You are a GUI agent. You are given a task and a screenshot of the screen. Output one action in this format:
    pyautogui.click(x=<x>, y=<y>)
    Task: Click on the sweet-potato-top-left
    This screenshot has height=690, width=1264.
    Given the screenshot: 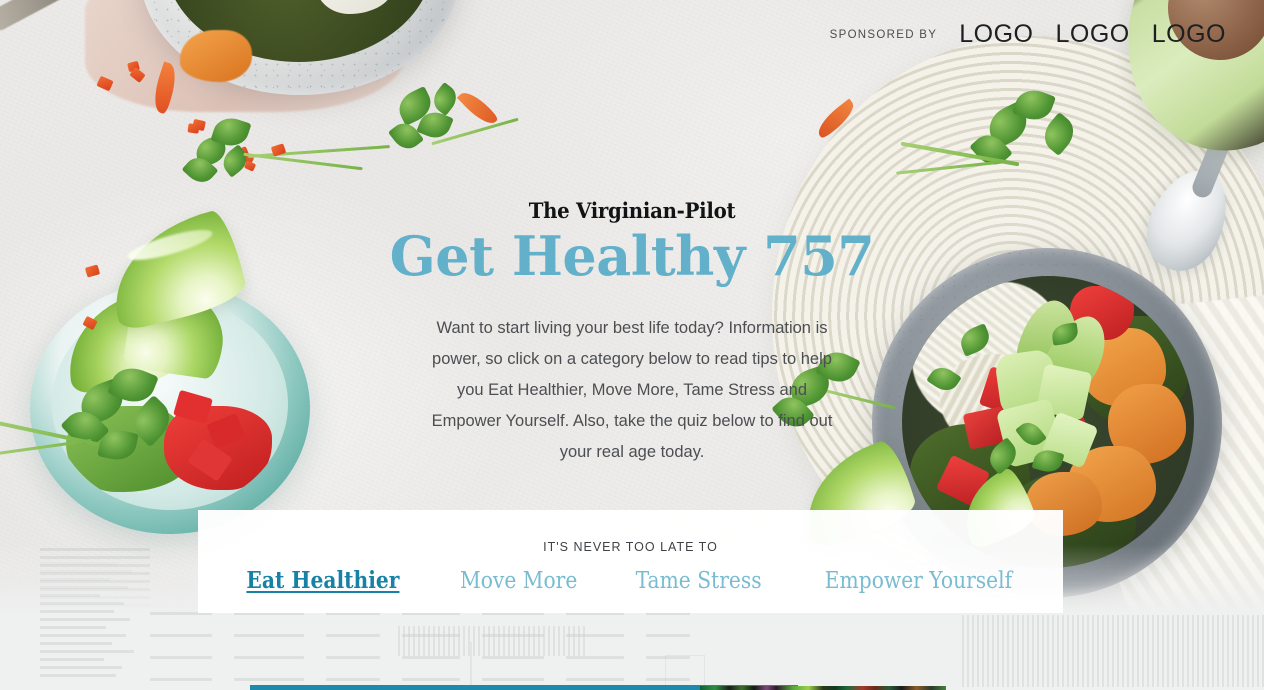 What is the action you would take?
    pyautogui.click(x=216, y=56)
    